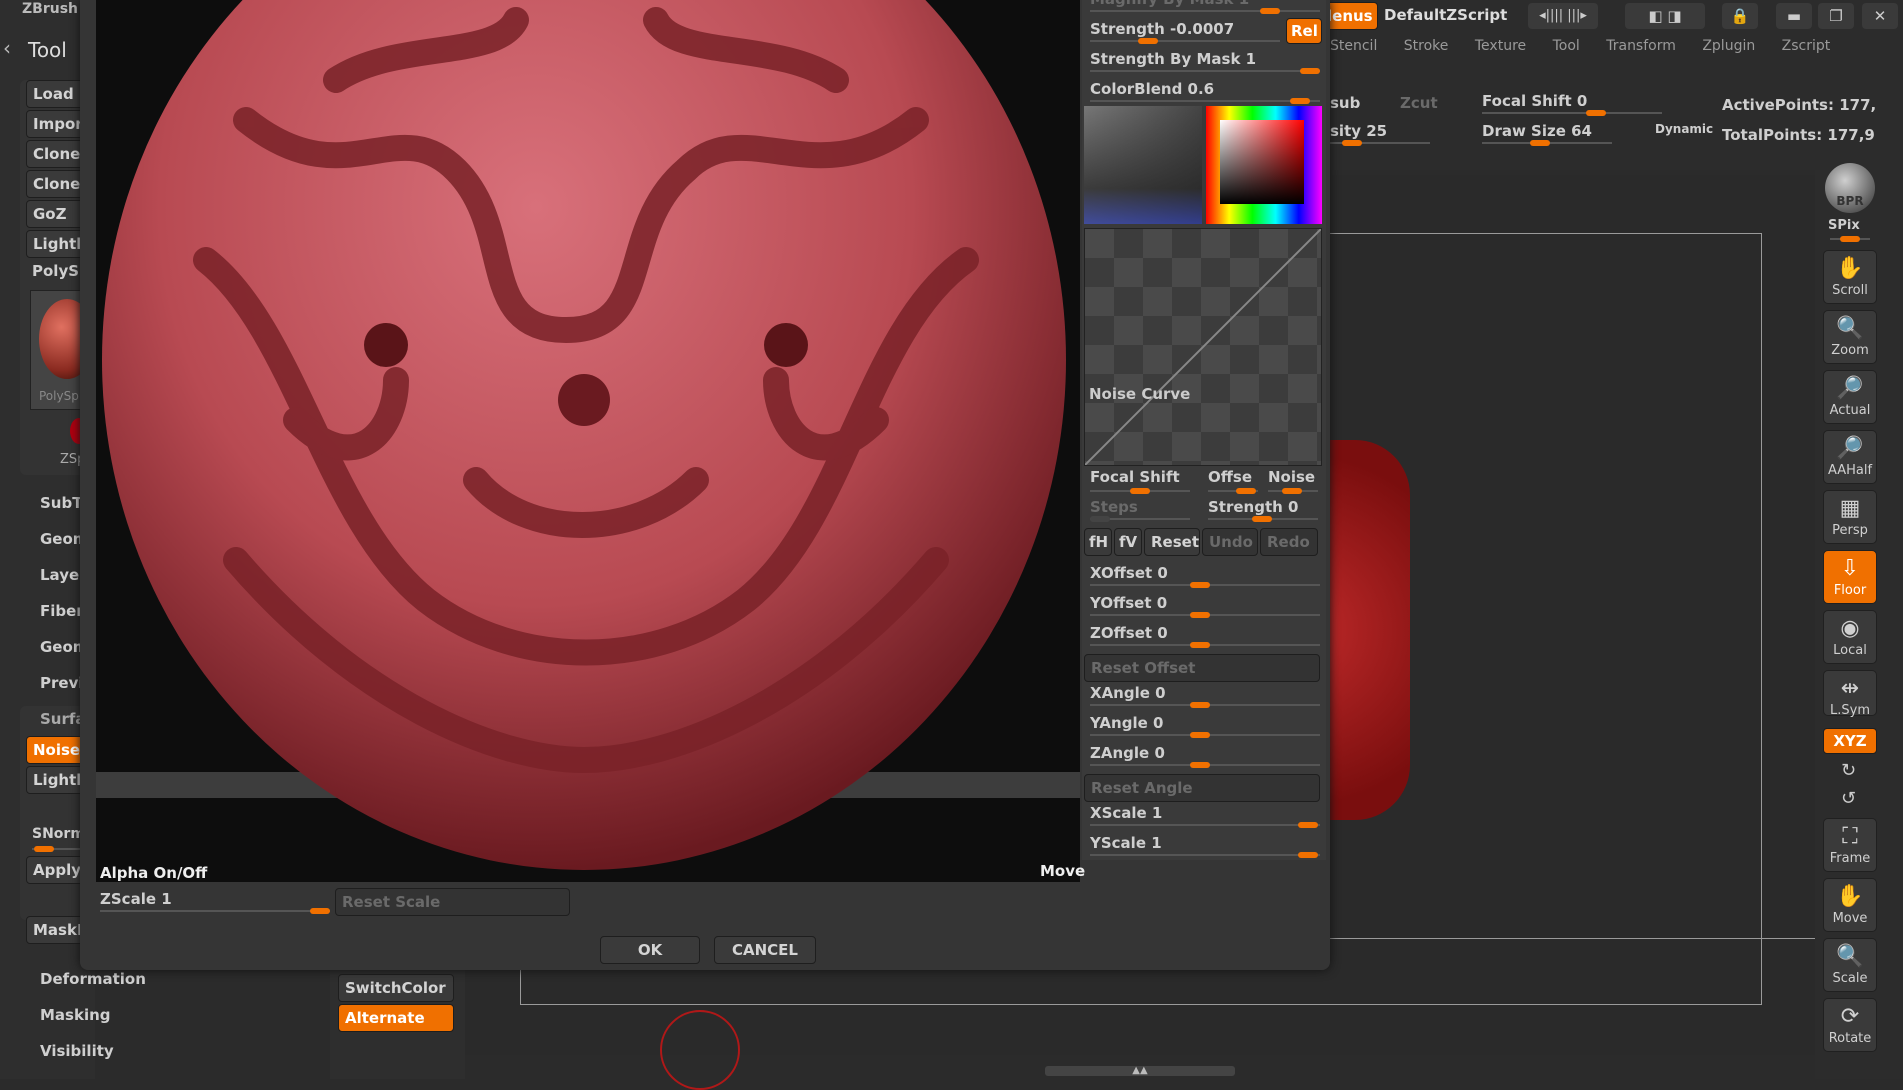  What do you see at coordinates (1848, 770) in the screenshot?
I see `rotate-y-icon: ↻` at bounding box center [1848, 770].